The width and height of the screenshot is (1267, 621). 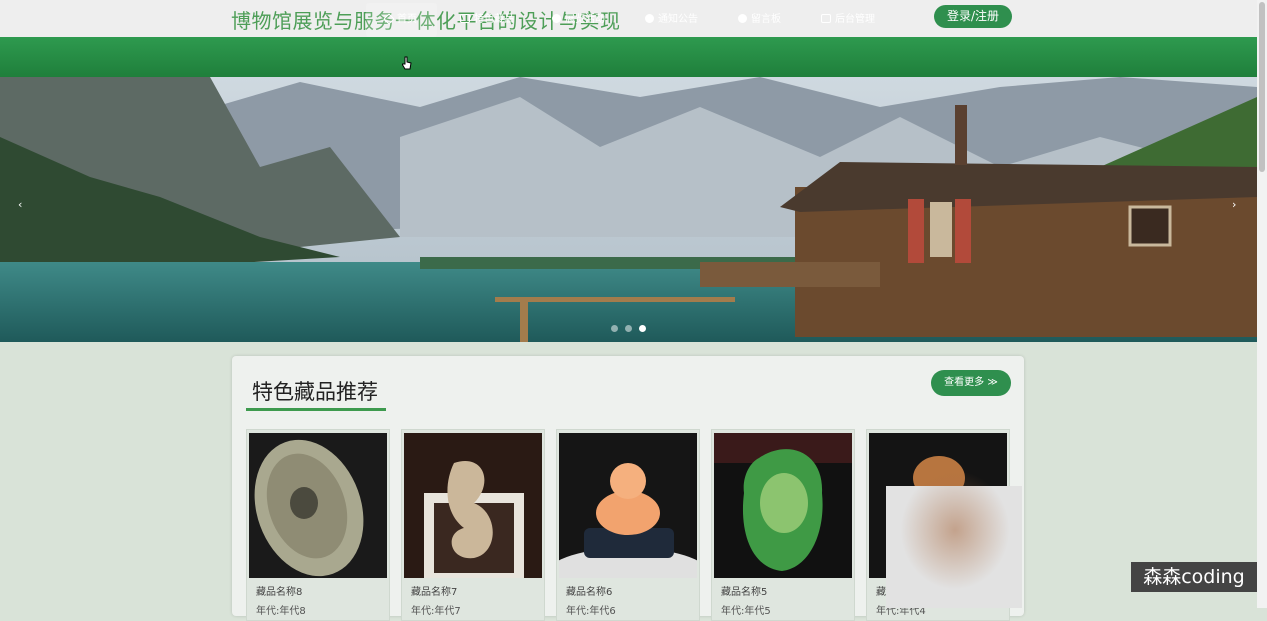 I want to click on nav-item-label: 首页, so click(x=407, y=19).